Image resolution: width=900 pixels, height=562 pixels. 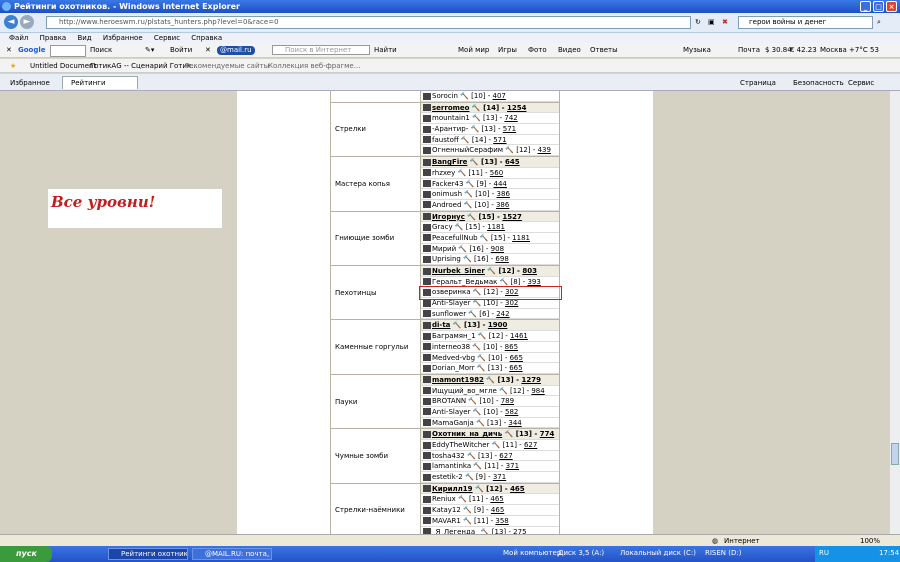 I want to click on player-name: rhzxey, so click(x=443, y=173).